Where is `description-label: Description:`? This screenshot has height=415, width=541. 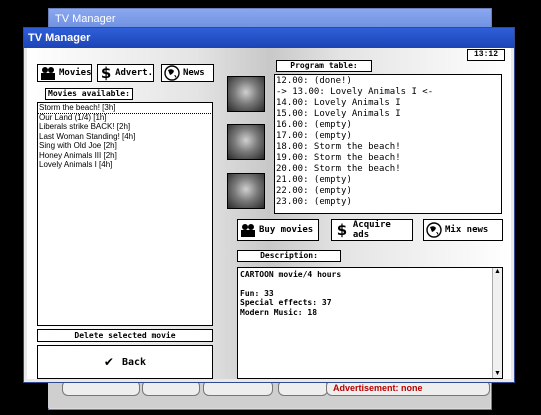
description-label: Description: is located at coordinates (289, 256).